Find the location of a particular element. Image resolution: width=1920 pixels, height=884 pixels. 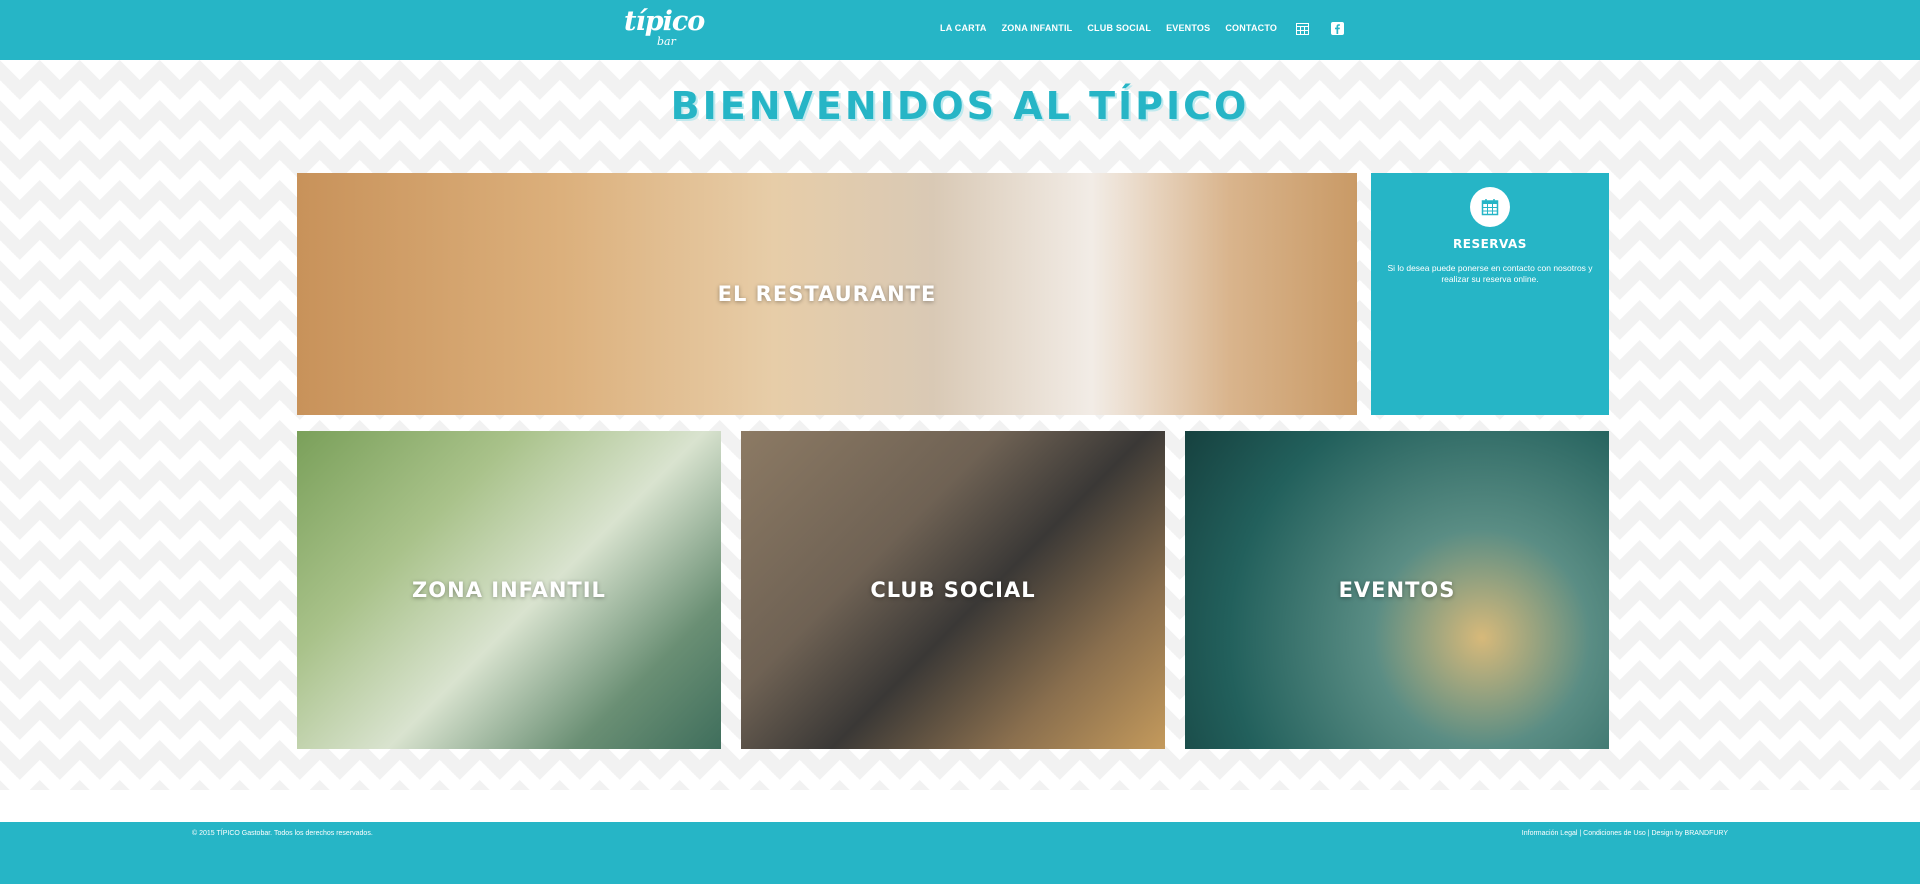

tile-restaurante-label: EL RESTAURANTE is located at coordinates (827, 294).